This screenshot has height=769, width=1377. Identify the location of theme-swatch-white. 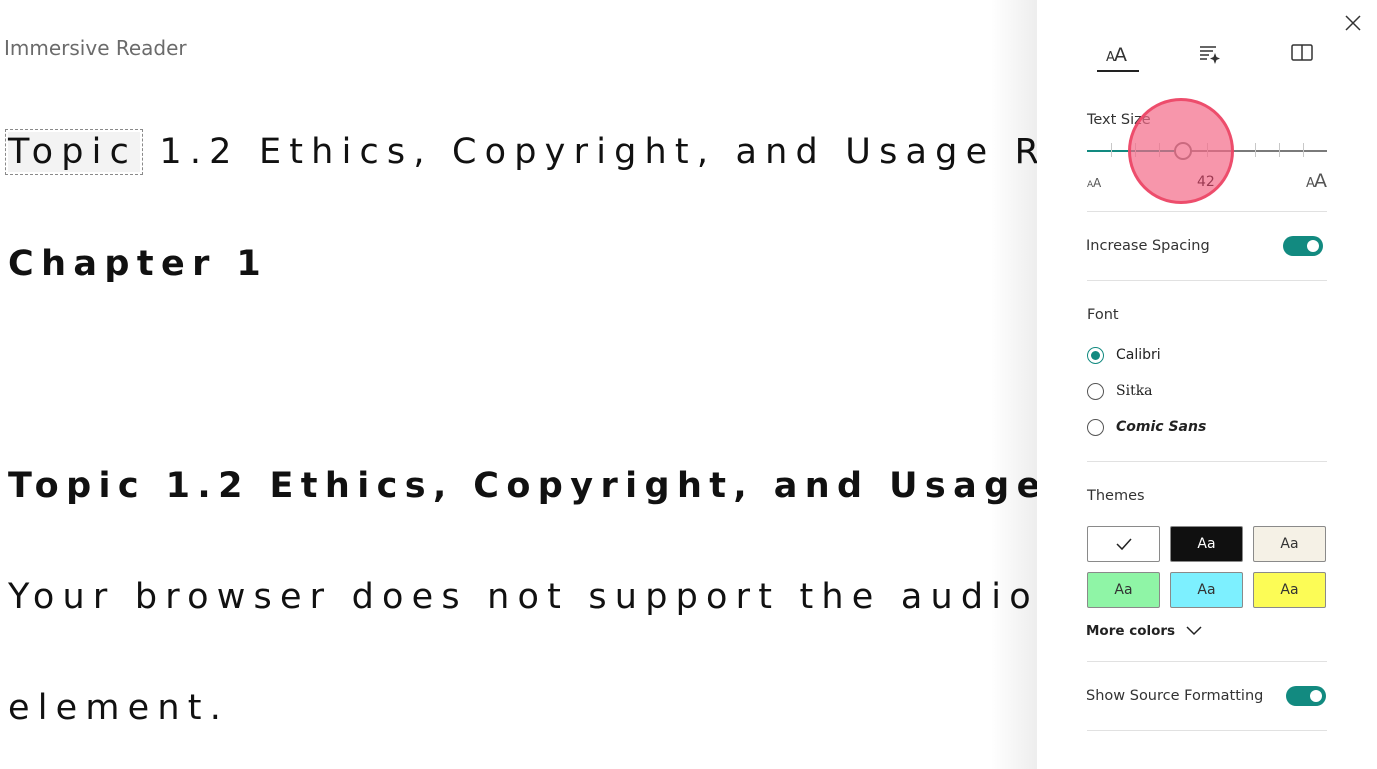
(1123, 544).